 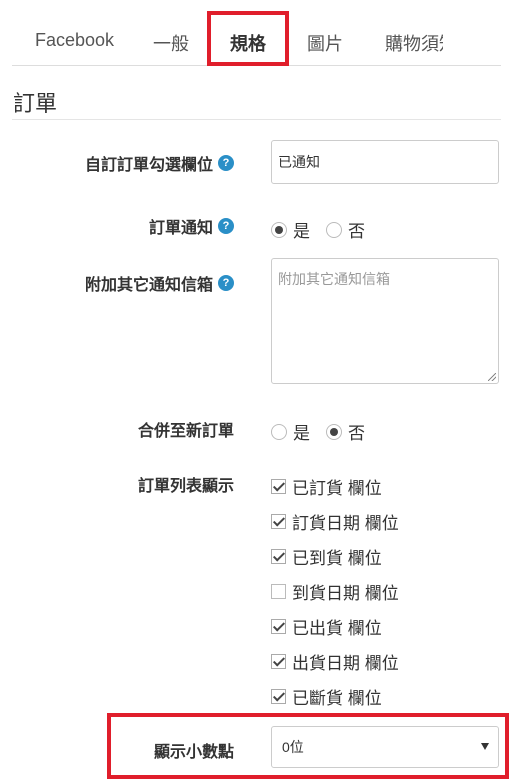 I want to click on list-item: 到貨日期 欄位, so click(x=335, y=591).